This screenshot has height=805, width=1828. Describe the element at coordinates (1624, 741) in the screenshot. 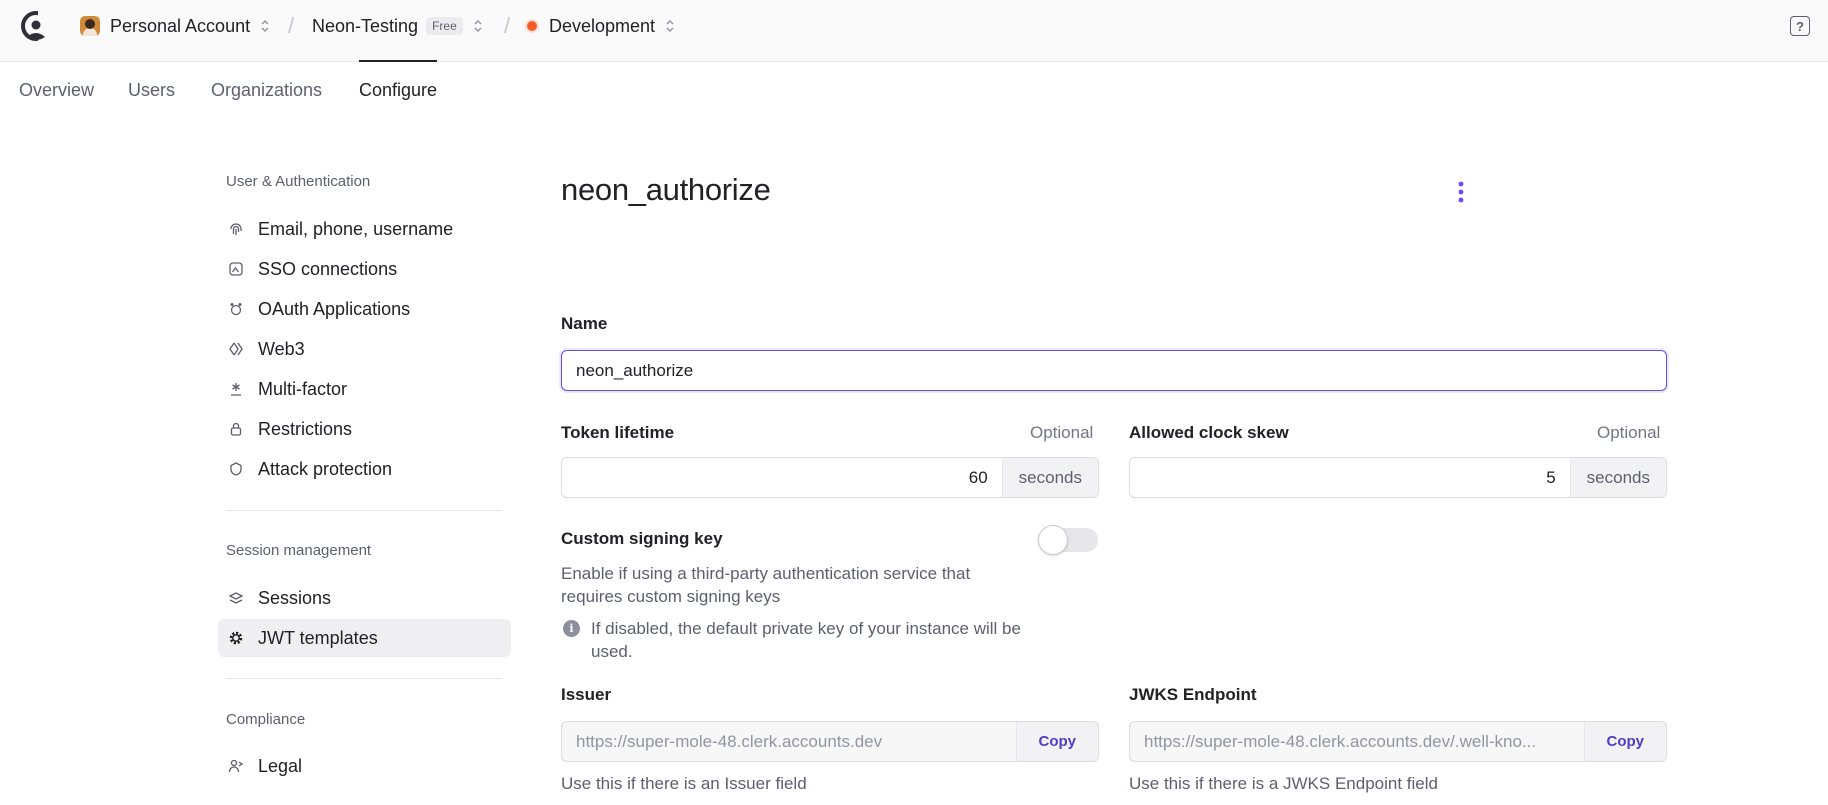

I see `copy-jwks-button: Copy` at that location.